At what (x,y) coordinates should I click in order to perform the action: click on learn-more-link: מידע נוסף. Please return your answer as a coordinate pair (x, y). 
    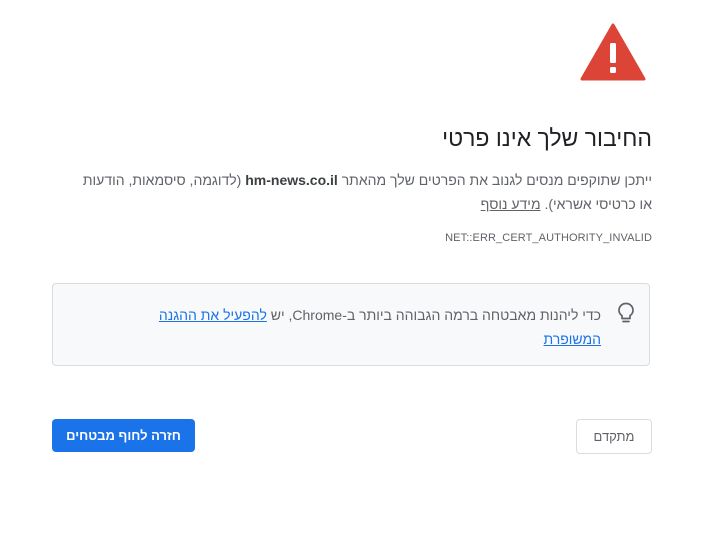
    Looking at the image, I should click on (511, 204).